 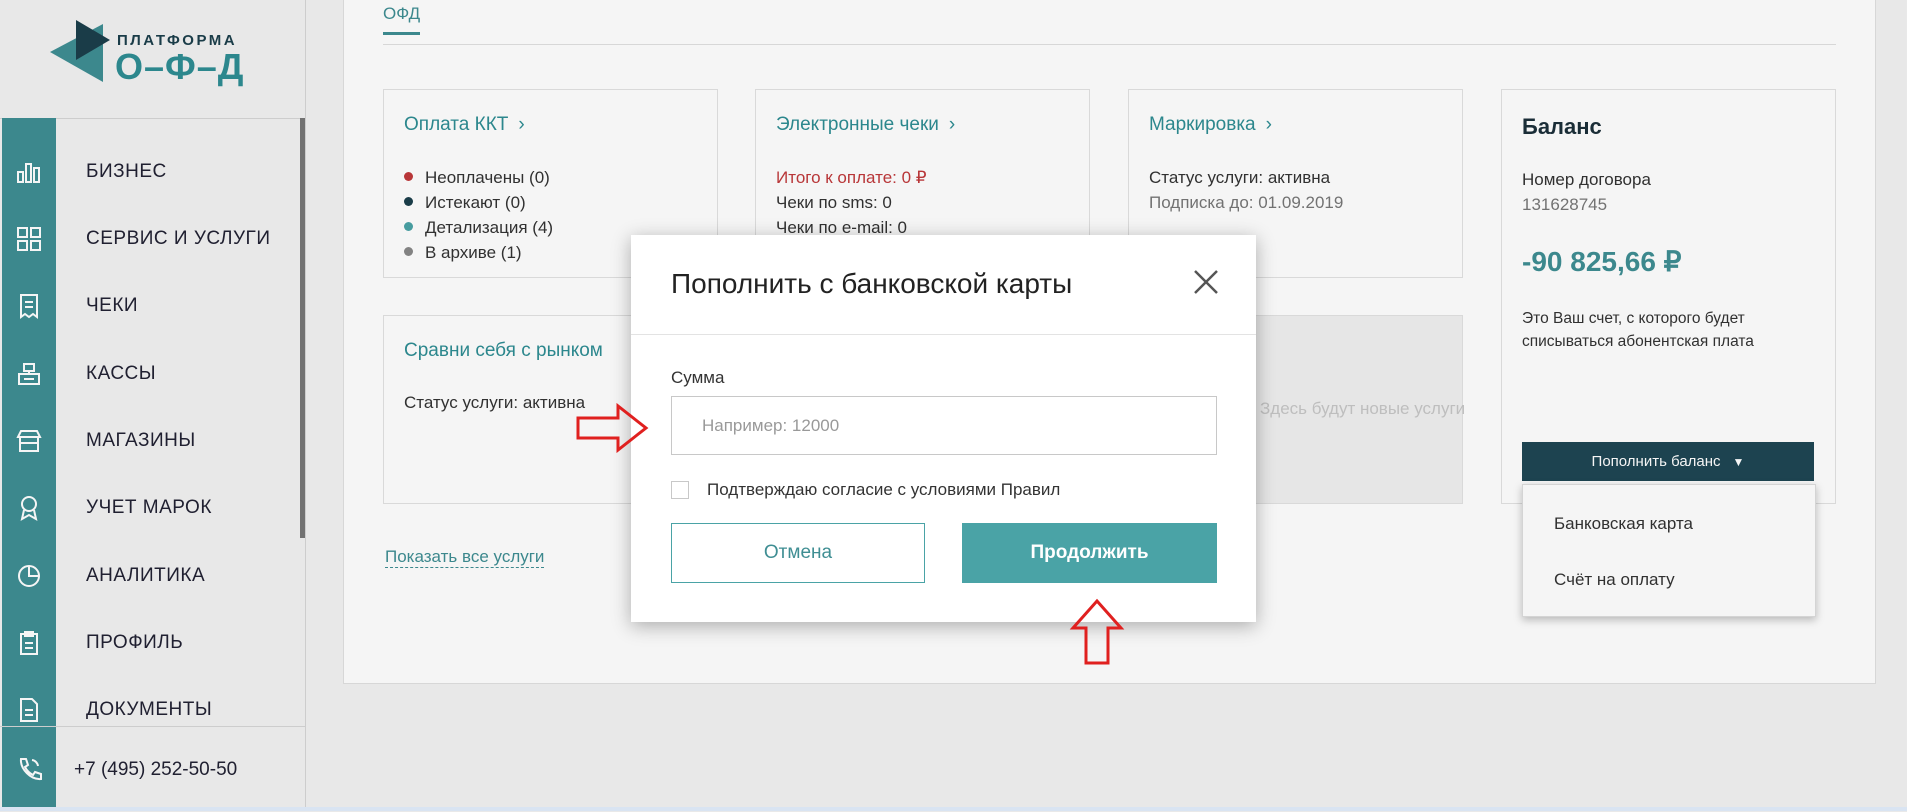 I want to click on continue-button: Продолжить, so click(x=1089, y=553).